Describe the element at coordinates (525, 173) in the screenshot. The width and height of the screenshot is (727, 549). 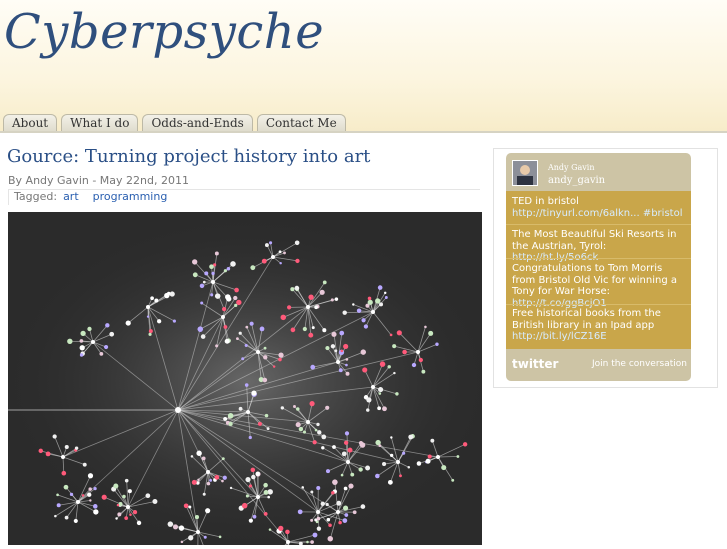
I see `avatar` at that location.